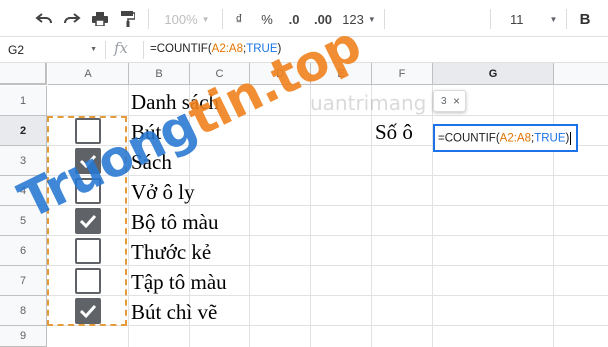 The width and height of the screenshot is (608, 347). Describe the element at coordinates (23, 311) in the screenshot. I see `row-header-8: 8` at that location.